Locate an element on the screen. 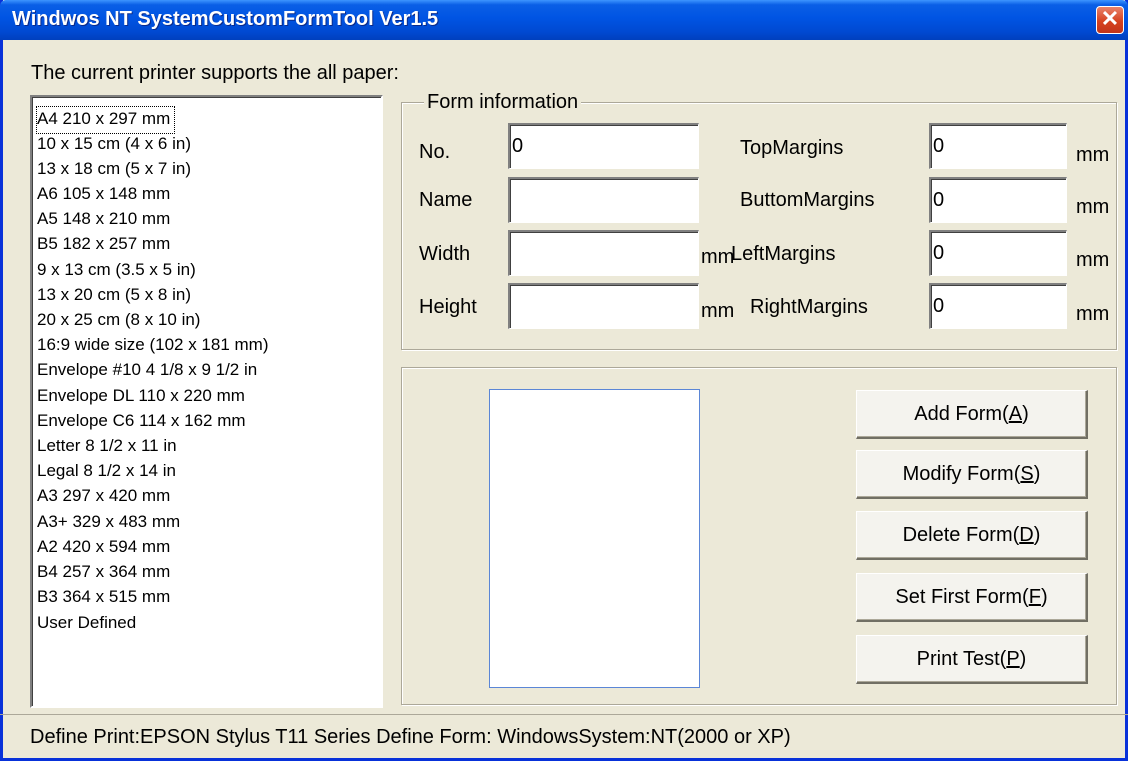  modify-form-label: Modify Form( is located at coordinates (961, 473).